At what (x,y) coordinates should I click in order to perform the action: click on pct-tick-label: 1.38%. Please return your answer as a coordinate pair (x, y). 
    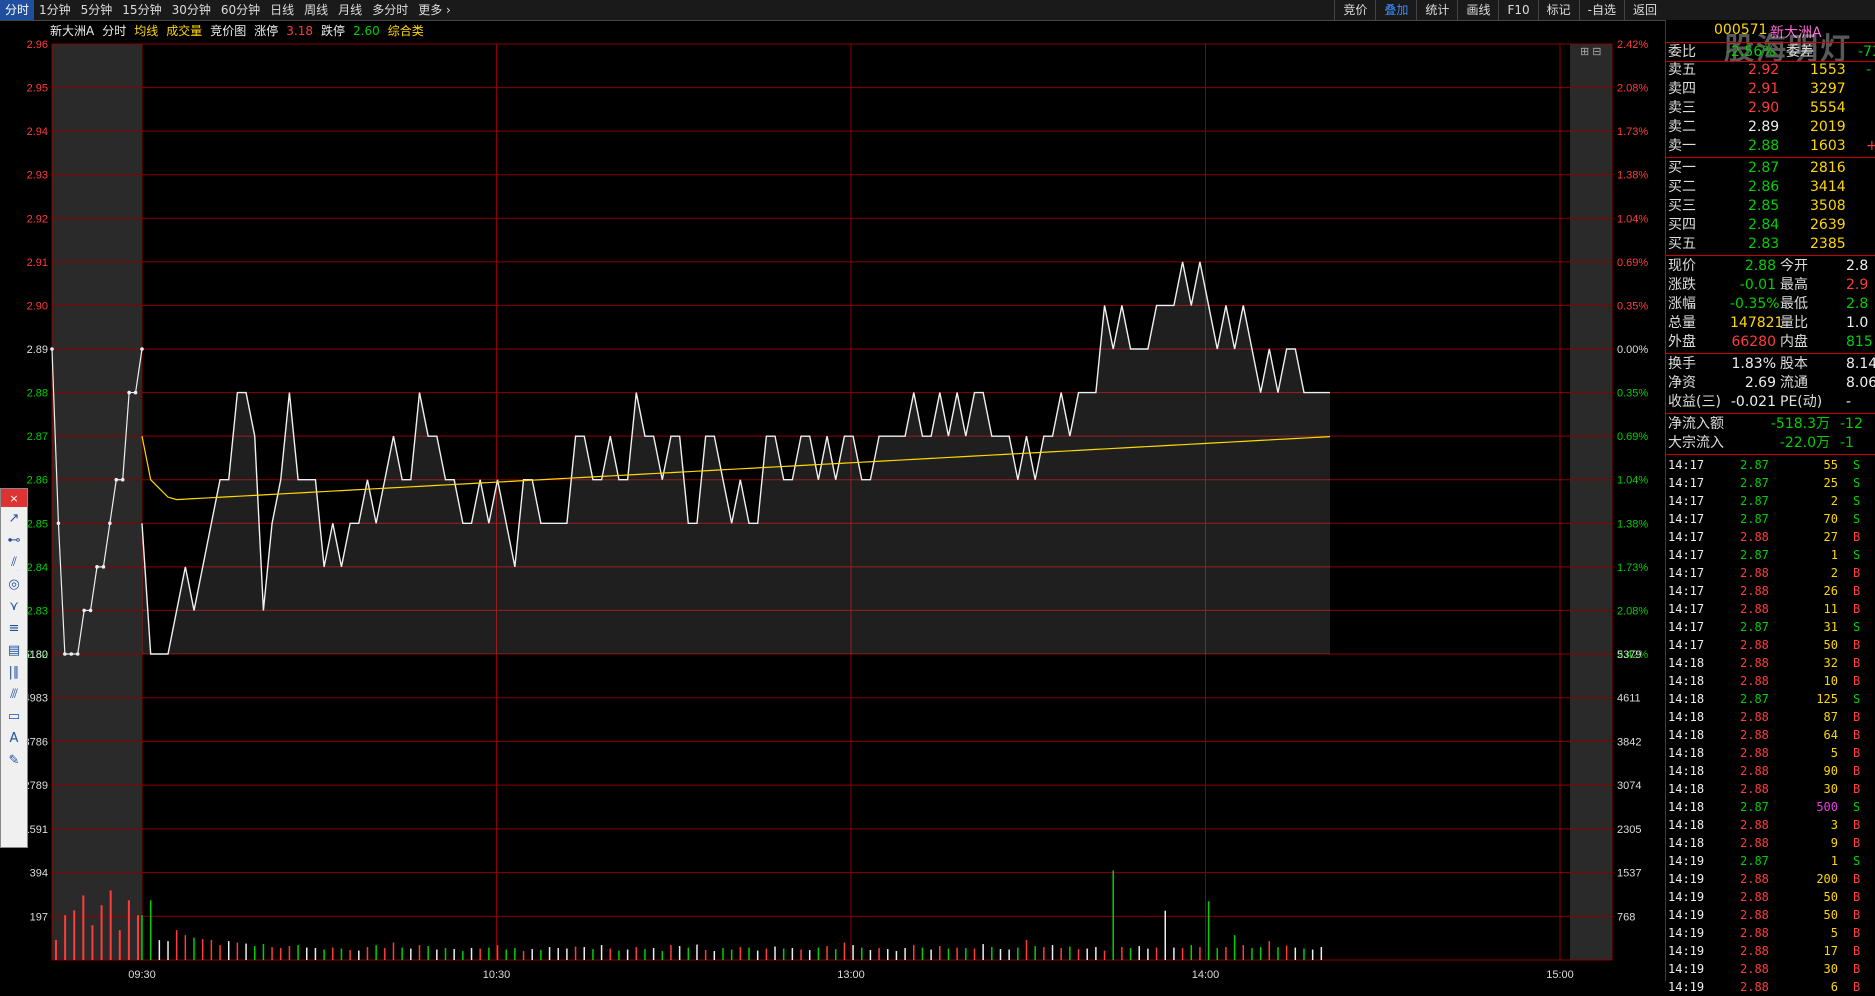
    Looking at the image, I should click on (1632, 176).